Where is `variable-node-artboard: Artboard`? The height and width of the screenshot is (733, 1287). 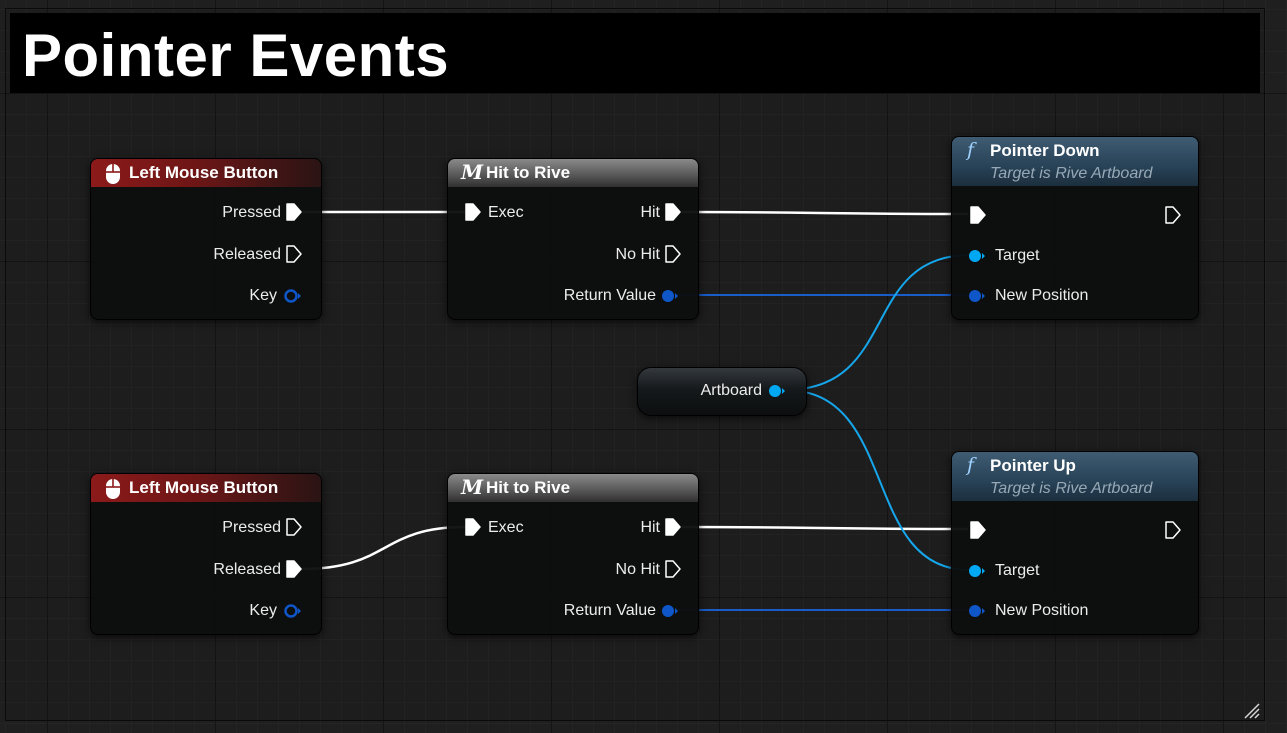 variable-node-artboard: Artboard is located at coordinates (722, 391).